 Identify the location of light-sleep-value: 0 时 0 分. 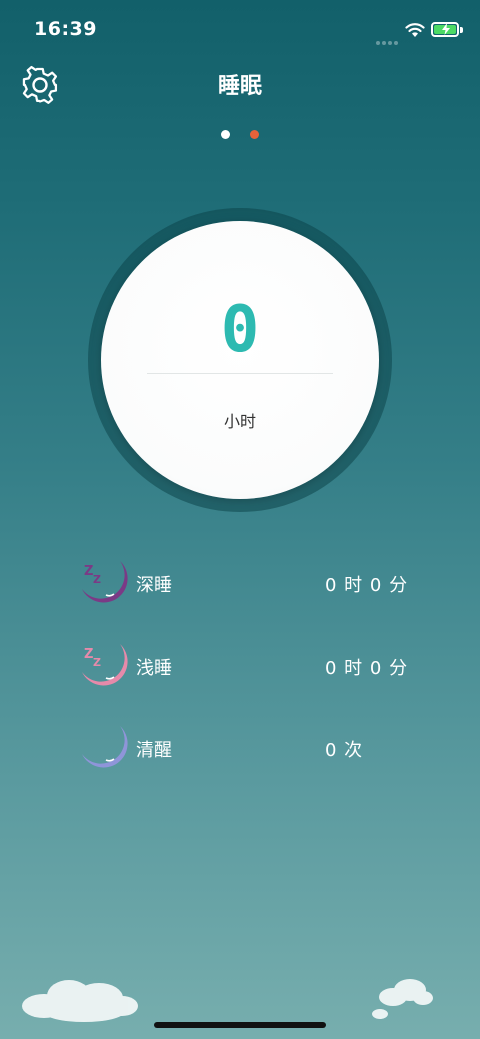
(367, 668).